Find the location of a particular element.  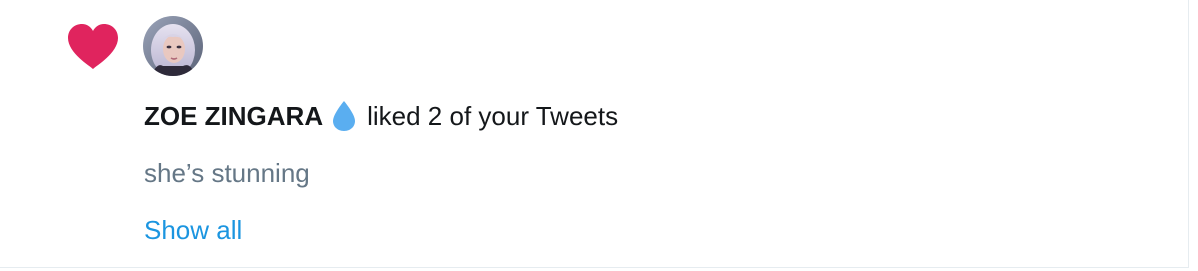

avatar is located at coordinates (173, 46).